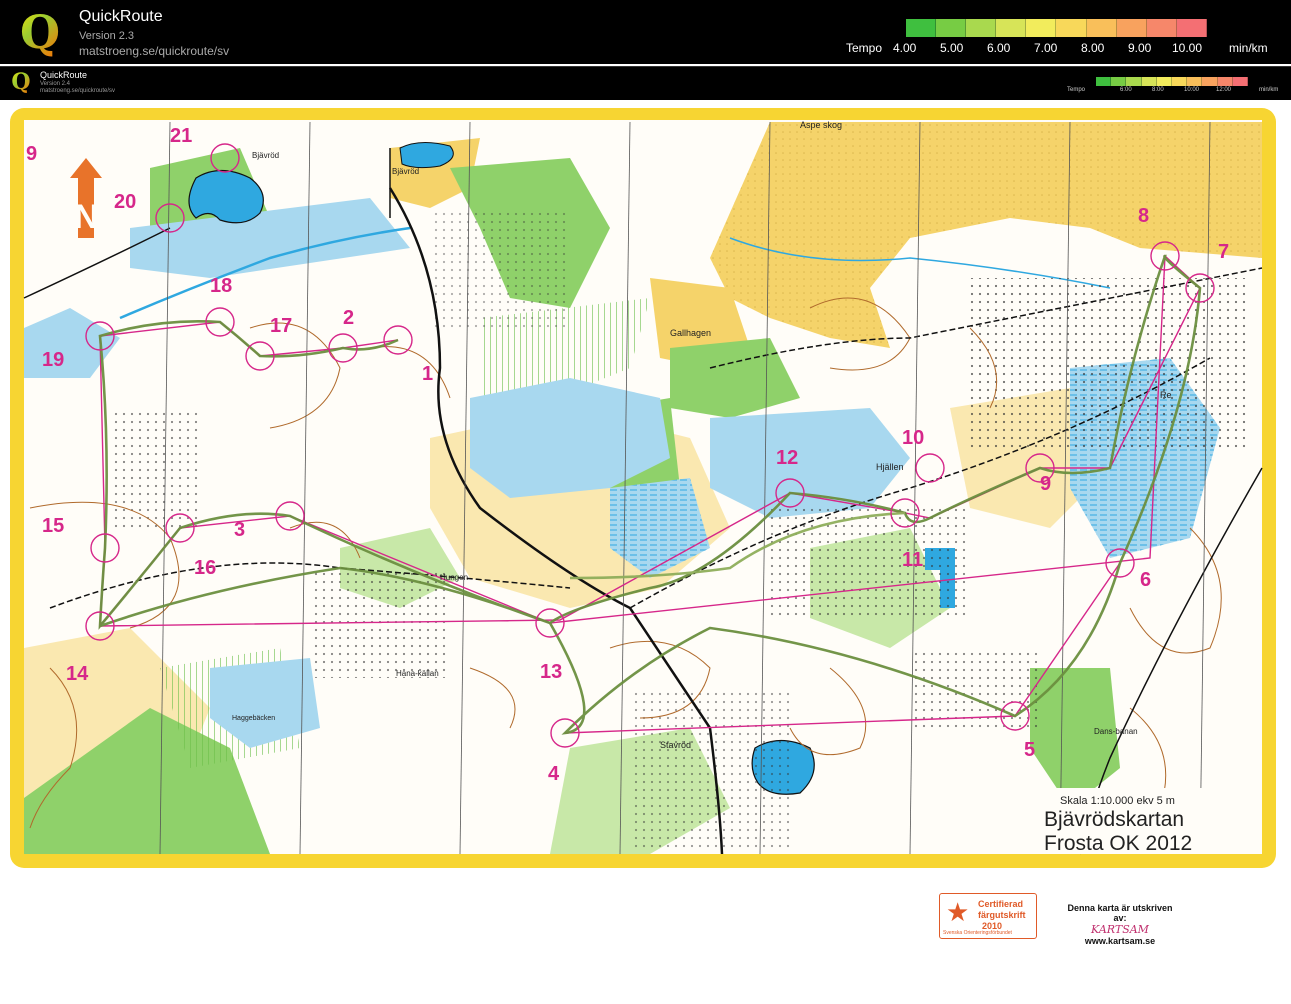  Describe the element at coordinates (890, 467) in the screenshot. I see `place-name: Hjällen` at that location.